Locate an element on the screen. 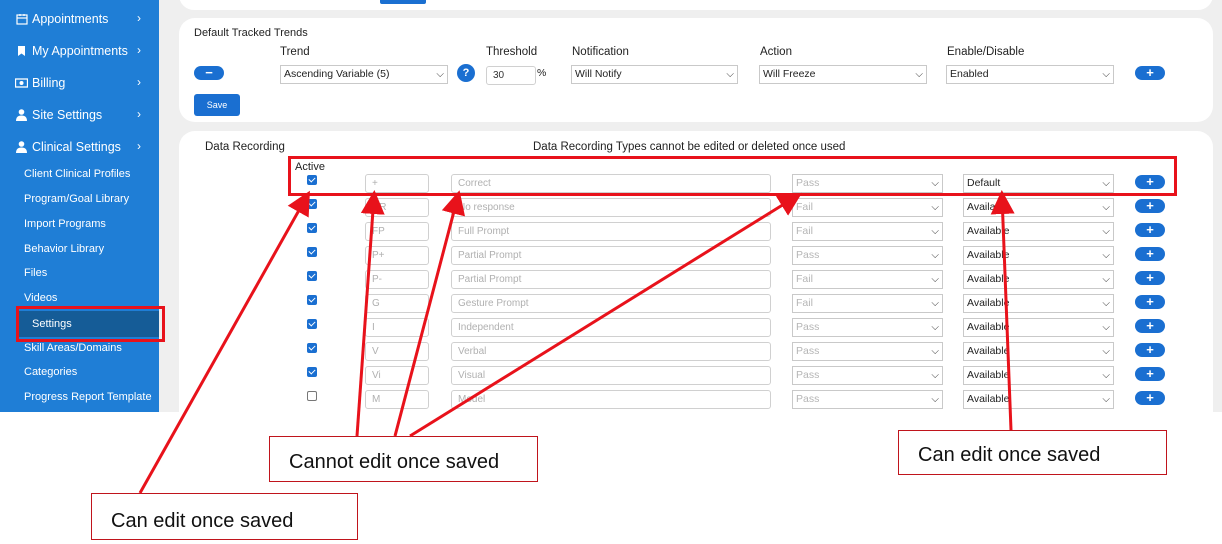  code-input: V is located at coordinates (397, 351).